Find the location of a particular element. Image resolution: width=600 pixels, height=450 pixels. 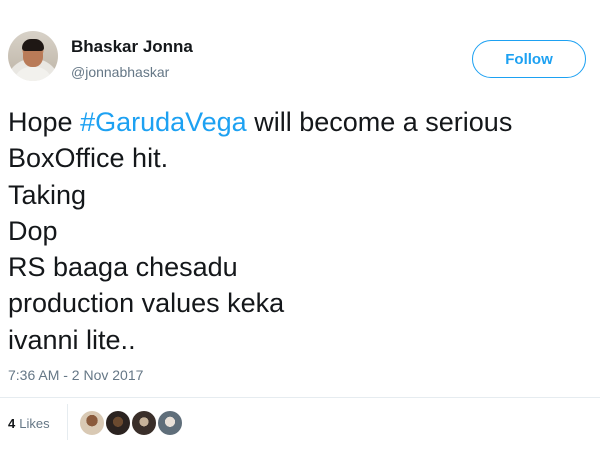

likes-count: 4 is located at coordinates (12, 423).